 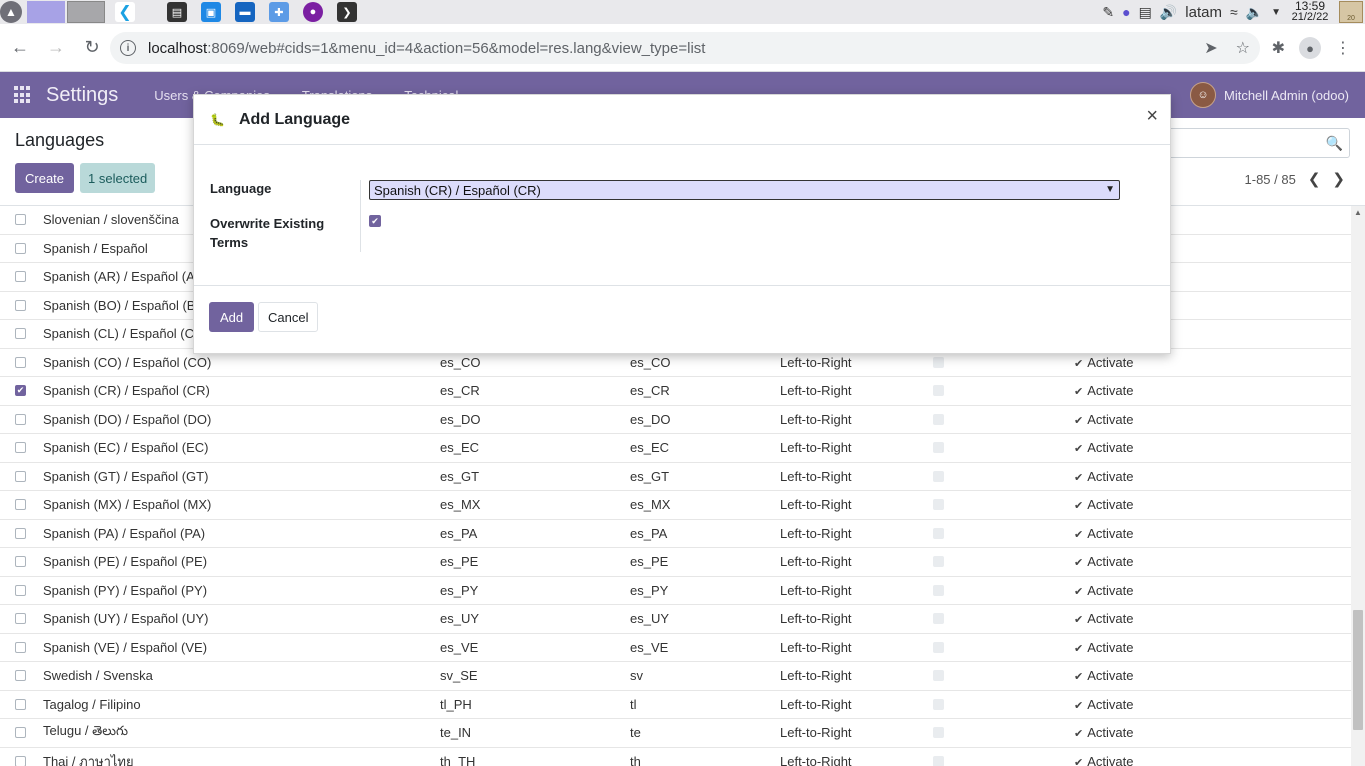 What do you see at coordinates (125, 12) in the screenshot?
I see `vscode-icon: ❮` at bounding box center [125, 12].